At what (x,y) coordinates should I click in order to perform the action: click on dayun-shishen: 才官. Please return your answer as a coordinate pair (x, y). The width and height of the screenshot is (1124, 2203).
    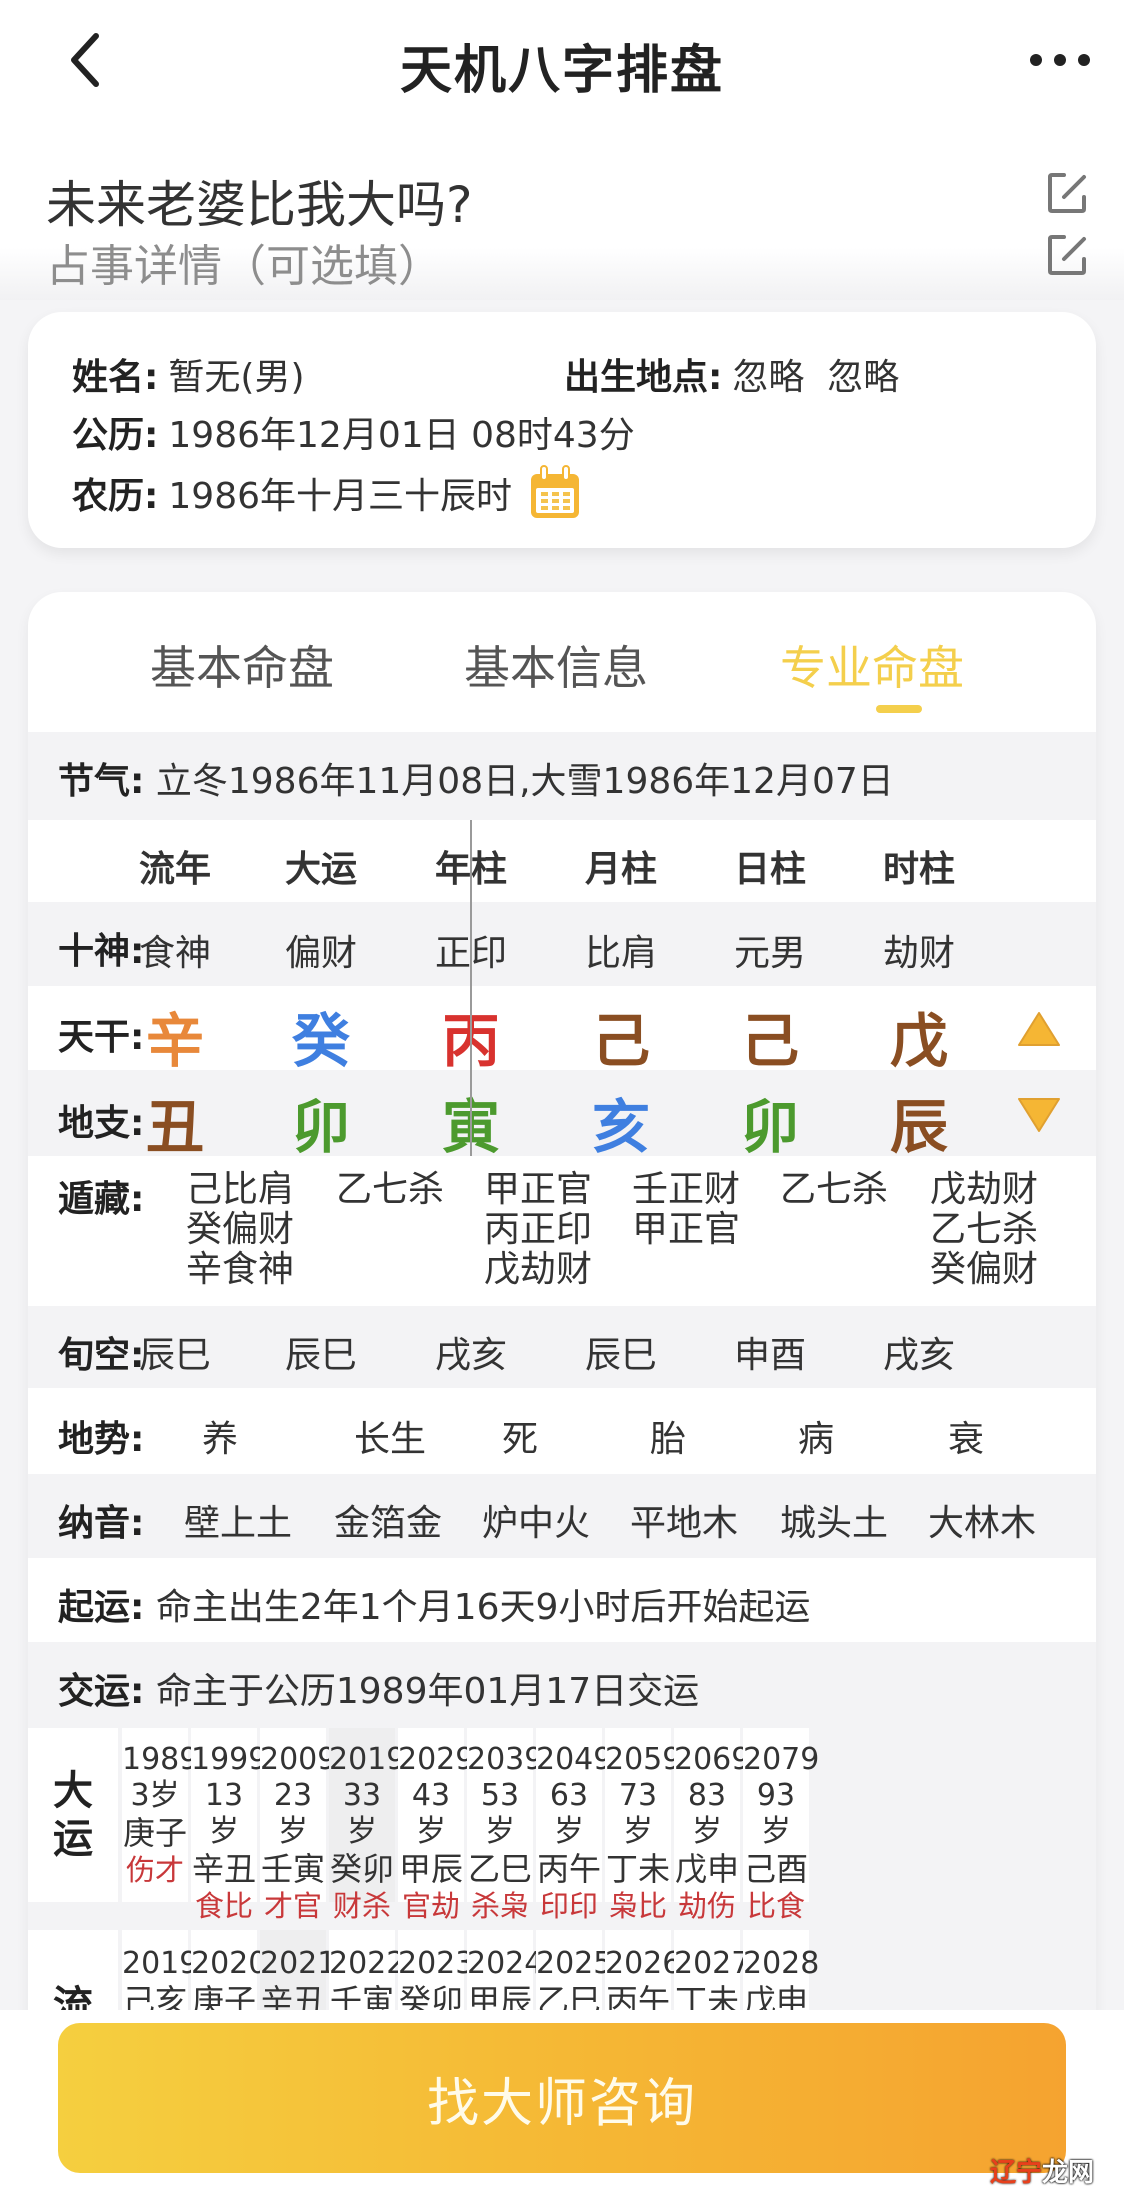
    Looking at the image, I should click on (292, 1906).